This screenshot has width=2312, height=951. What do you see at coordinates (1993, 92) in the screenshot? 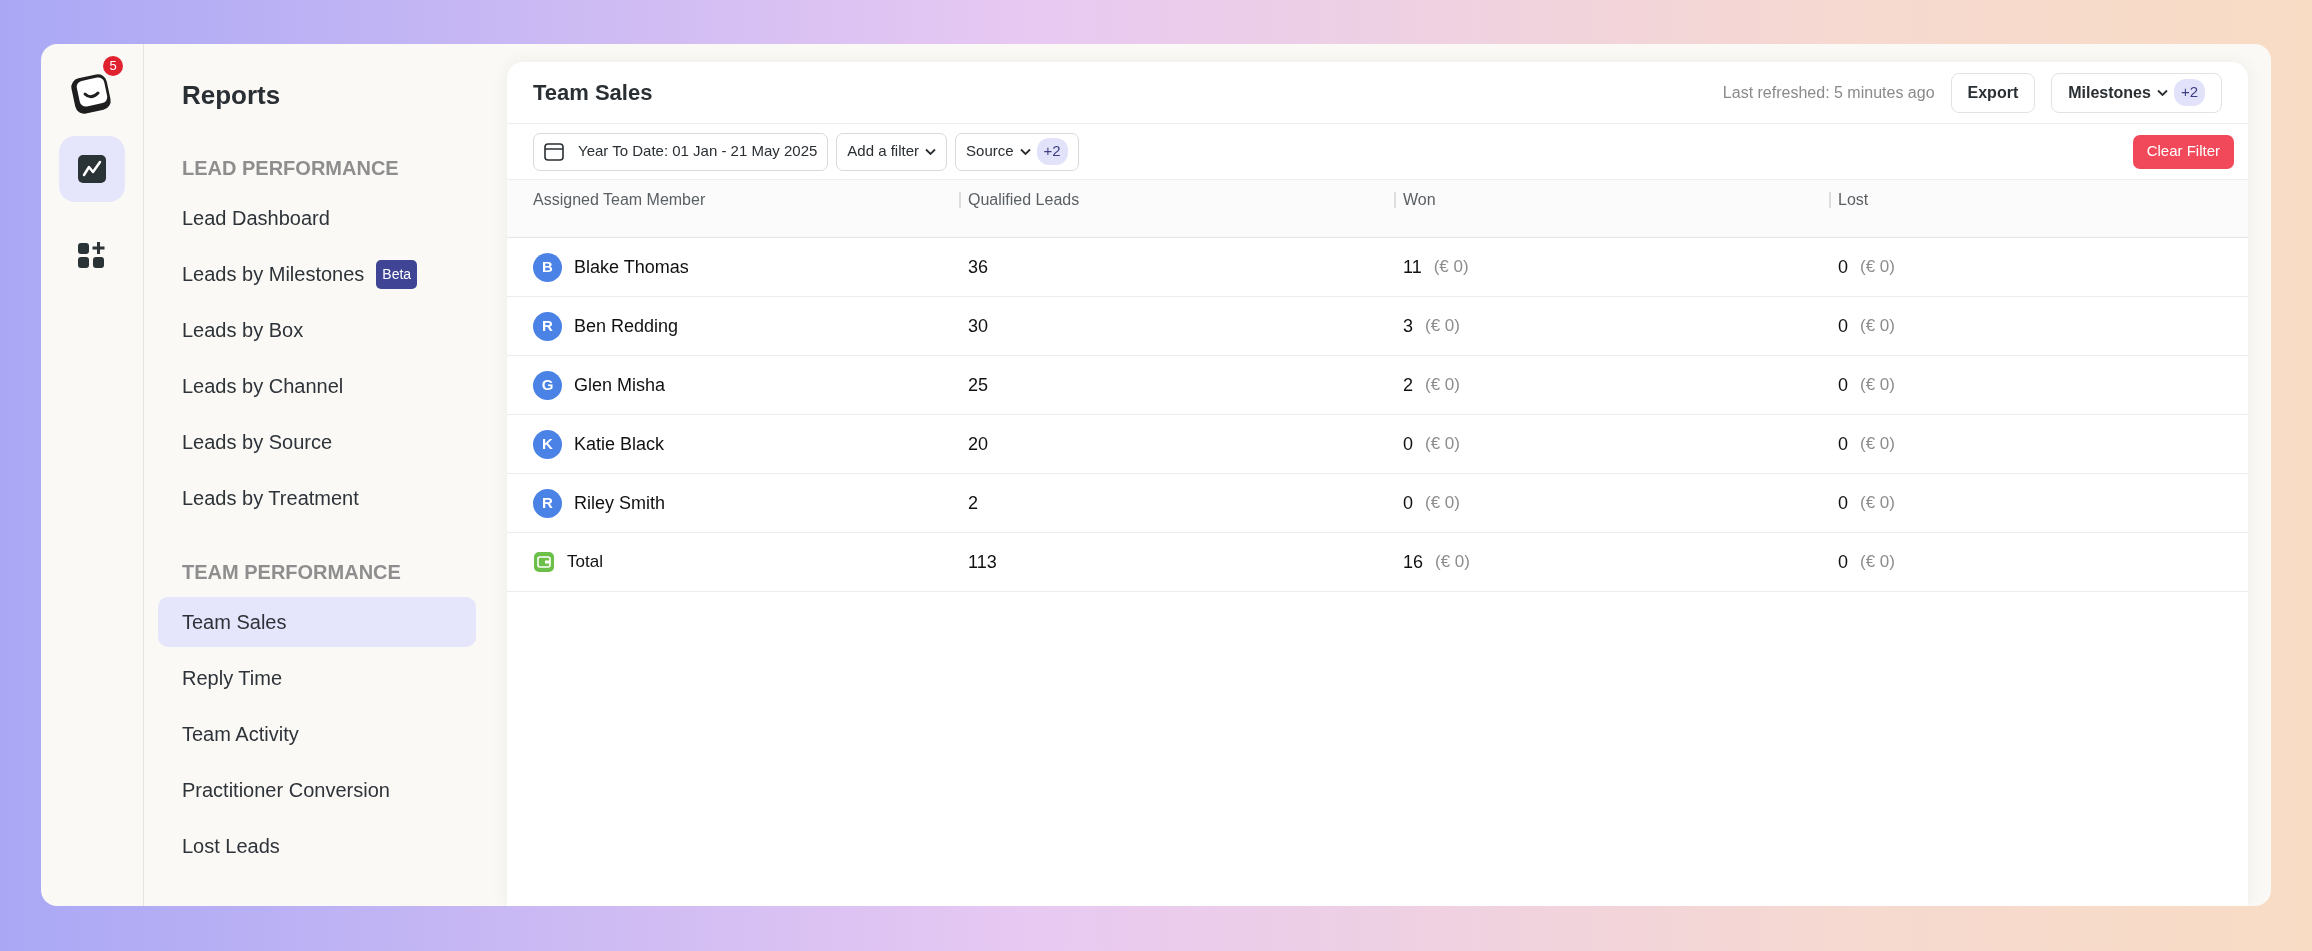
I see `export-button: Export` at bounding box center [1993, 92].